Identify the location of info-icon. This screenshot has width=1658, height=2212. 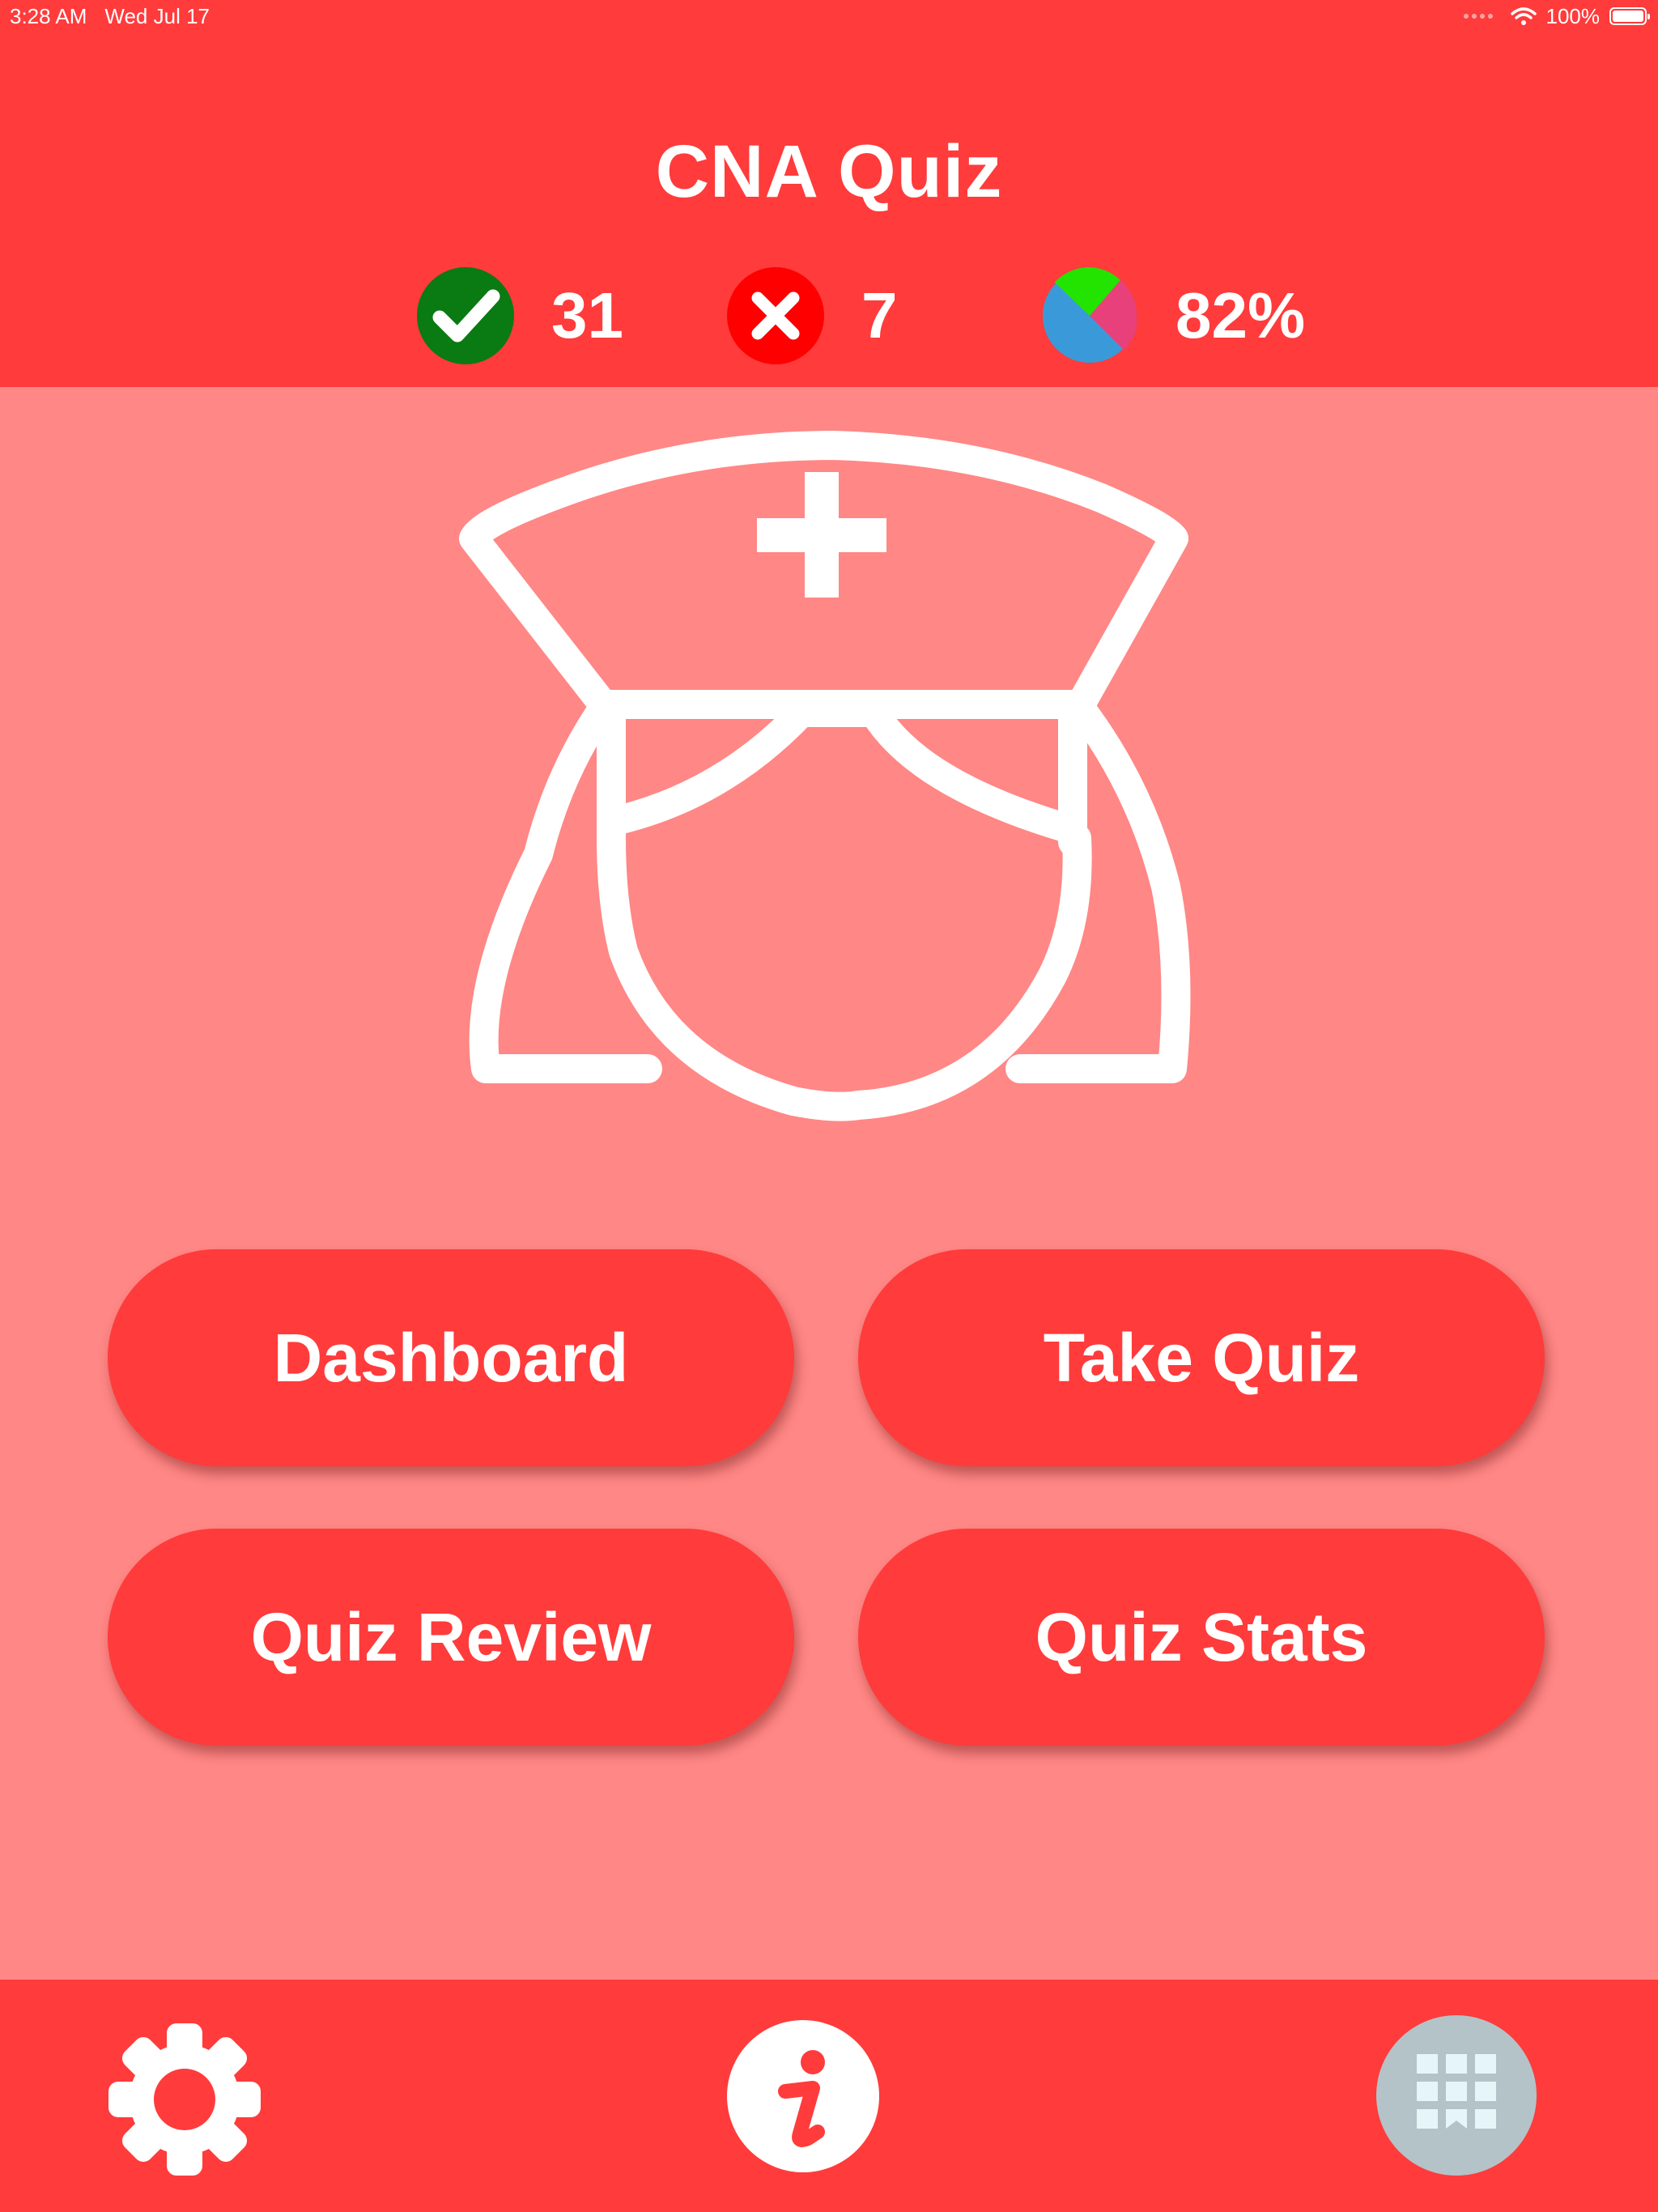
(801, 2098).